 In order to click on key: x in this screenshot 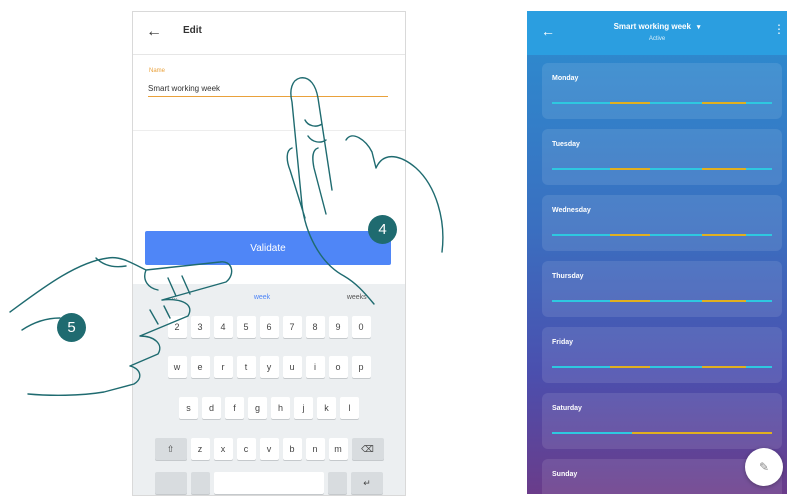, I will do `click(223, 449)`.